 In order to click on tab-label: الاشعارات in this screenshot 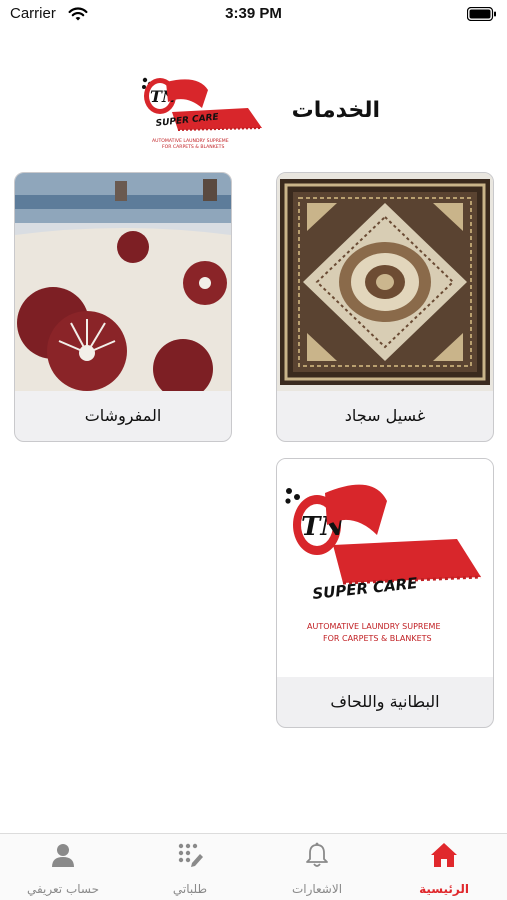, I will do `click(317, 889)`.